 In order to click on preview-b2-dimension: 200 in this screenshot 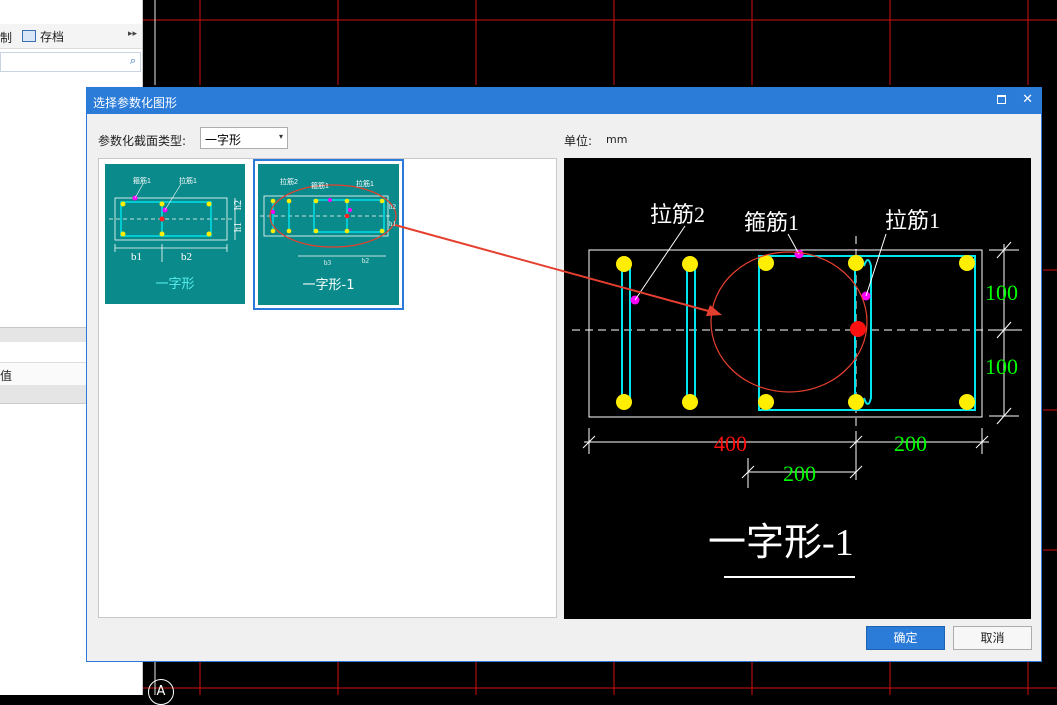, I will do `click(910, 443)`.